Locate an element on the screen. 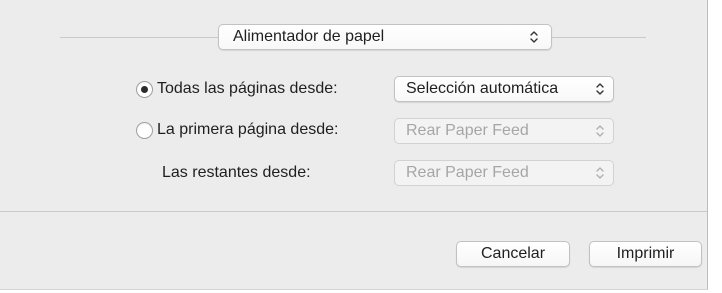  header-separator-left is located at coordinates (139, 37).